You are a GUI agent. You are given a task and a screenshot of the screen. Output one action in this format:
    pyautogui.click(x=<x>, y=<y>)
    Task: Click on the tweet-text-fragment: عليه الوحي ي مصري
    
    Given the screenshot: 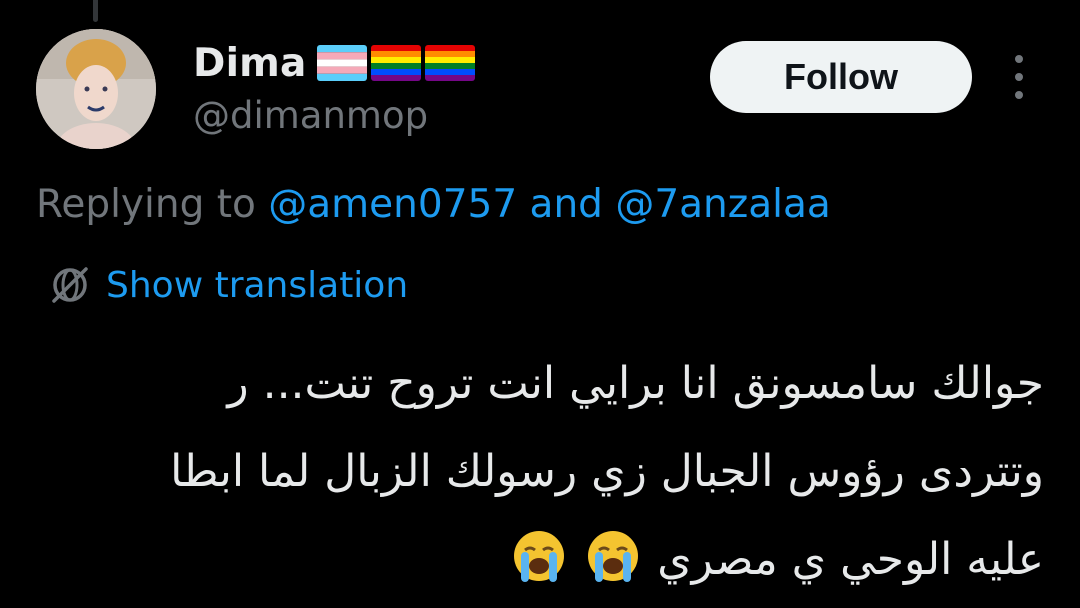 What is the action you would take?
    pyautogui.click(x=850, y=559)
    